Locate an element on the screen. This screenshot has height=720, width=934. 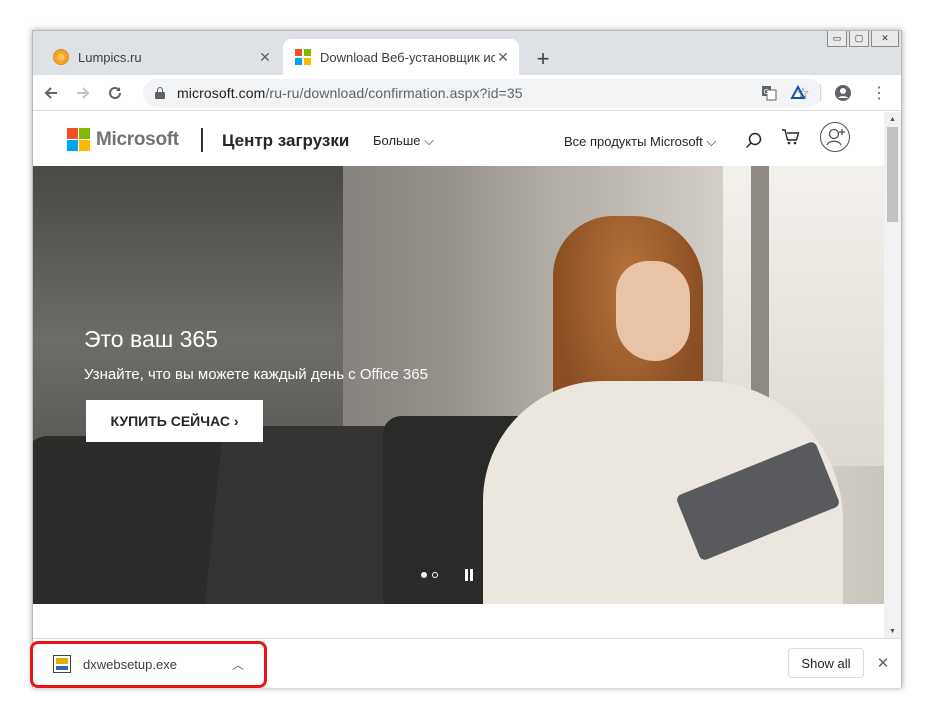
new-tab-button: + is located at coordinates (543, 59).